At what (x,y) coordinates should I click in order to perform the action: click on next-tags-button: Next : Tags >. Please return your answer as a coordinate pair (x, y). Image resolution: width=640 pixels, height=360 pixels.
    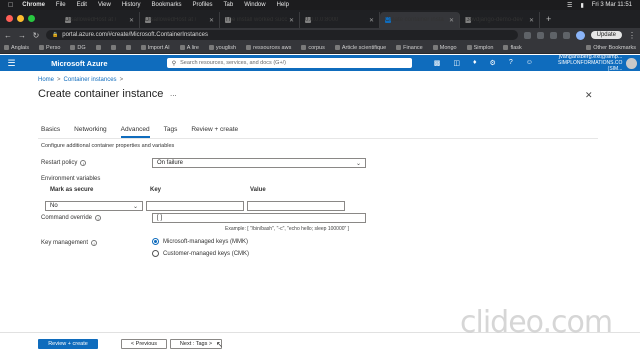
    Looking at the image, I should click on (196, 344).